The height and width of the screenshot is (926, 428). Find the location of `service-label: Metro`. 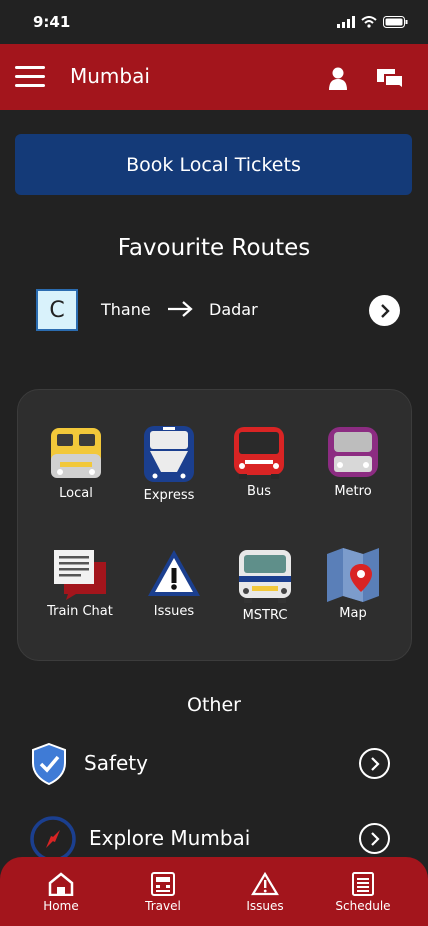

service-label: Metro is located at coordinates (353, 491).